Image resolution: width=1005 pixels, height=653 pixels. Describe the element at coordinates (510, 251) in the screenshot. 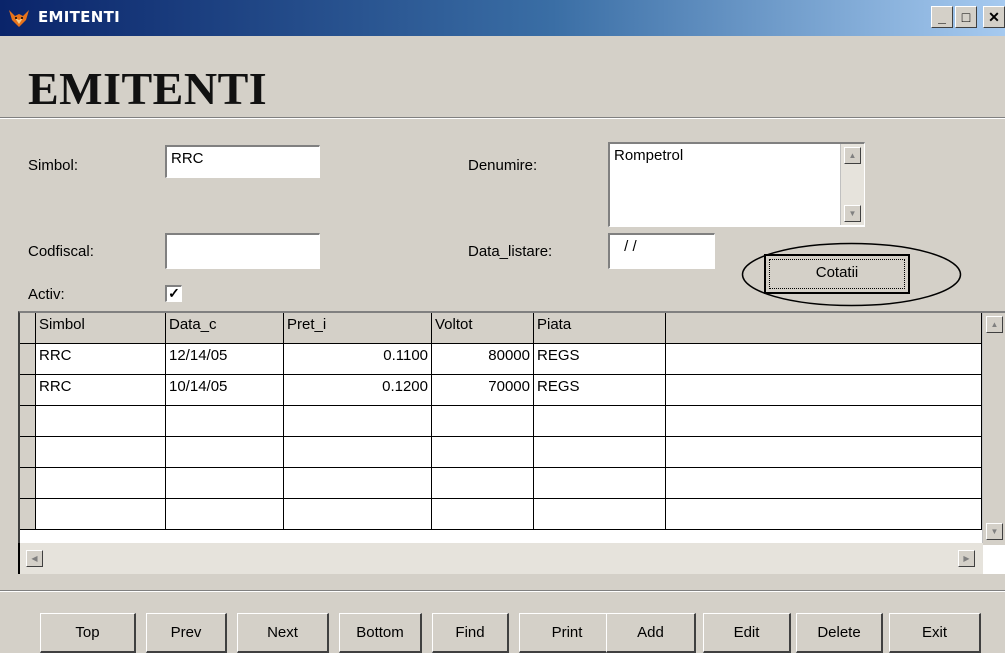

I see `data-listare-label: Data_listare:` at that location.